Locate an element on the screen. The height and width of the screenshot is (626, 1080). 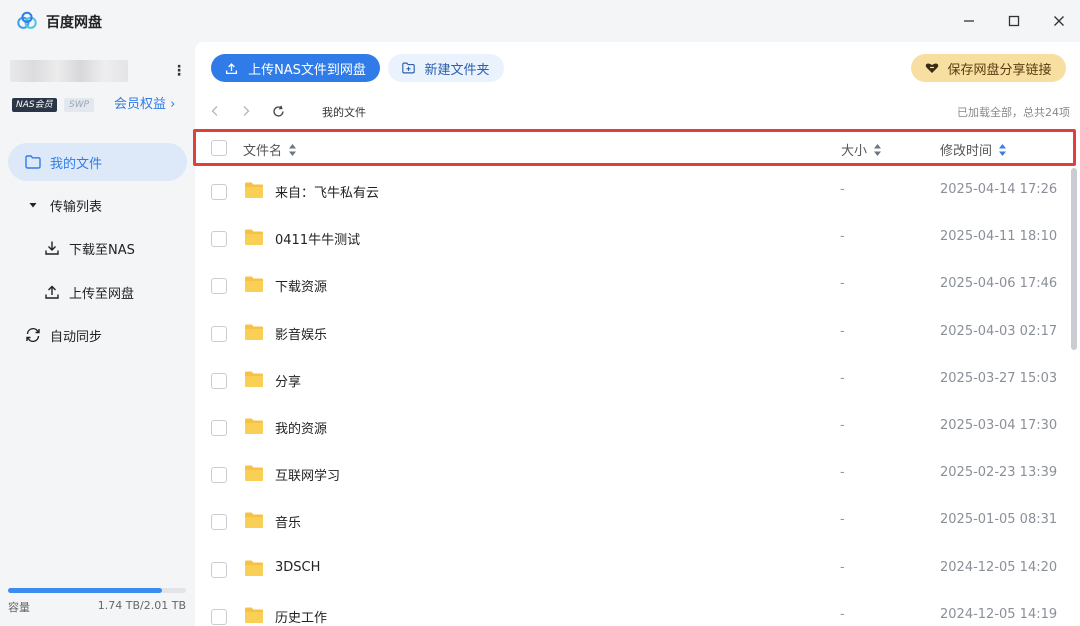
upload-icon is located at coordinates (52, 292).